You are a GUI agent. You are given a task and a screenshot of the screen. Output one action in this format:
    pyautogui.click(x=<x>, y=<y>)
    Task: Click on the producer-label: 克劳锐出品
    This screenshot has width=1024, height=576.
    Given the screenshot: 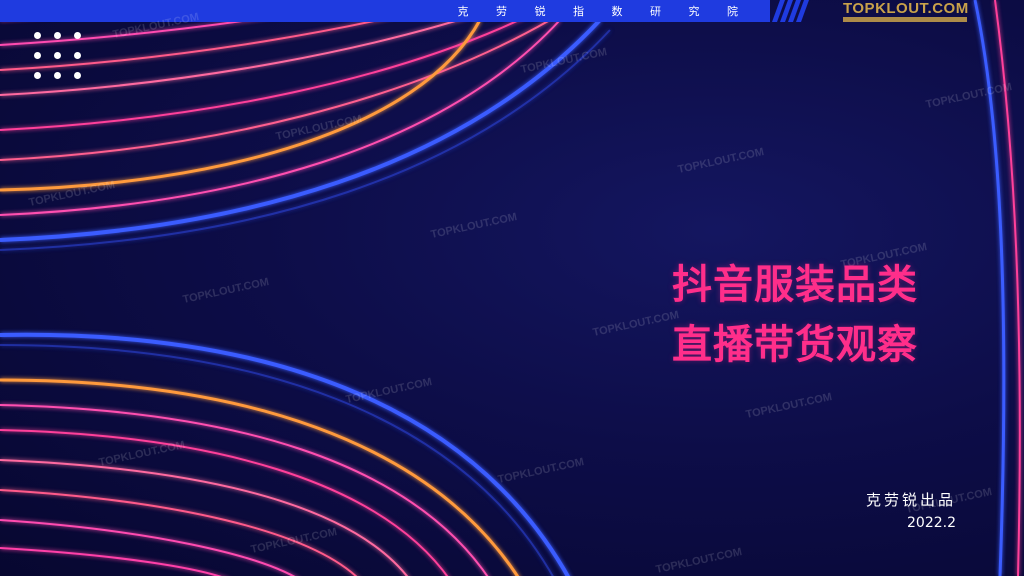 What is the action you would take?
    pyautogui.click(x=910, y=500)
    